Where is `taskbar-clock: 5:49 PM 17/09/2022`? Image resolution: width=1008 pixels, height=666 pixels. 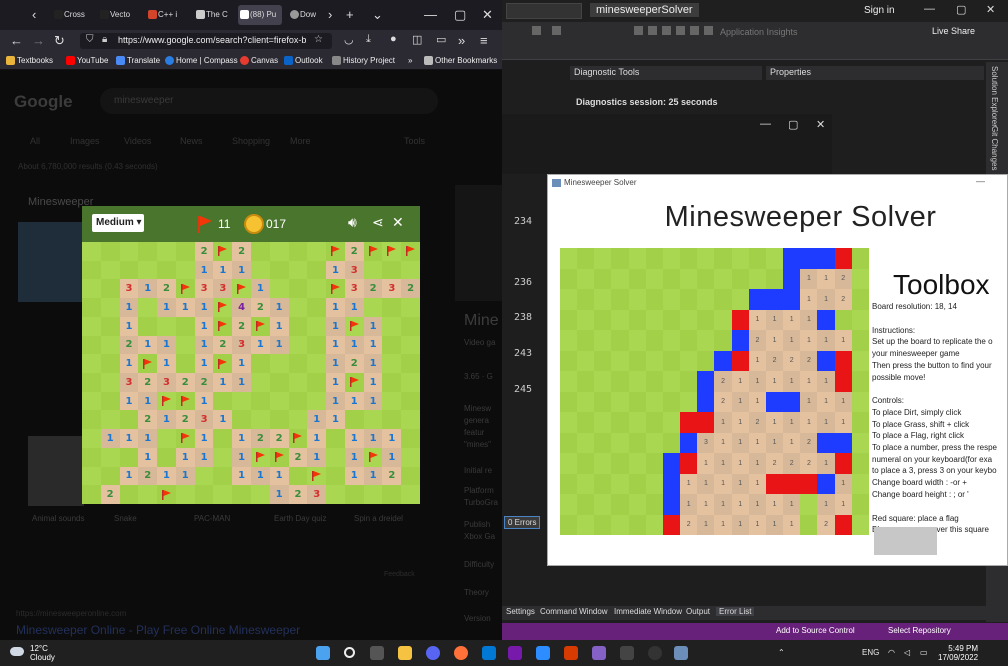
taskbar-clock: 5:49 PM 17/09/2022 is located at coordinates (958, 653).